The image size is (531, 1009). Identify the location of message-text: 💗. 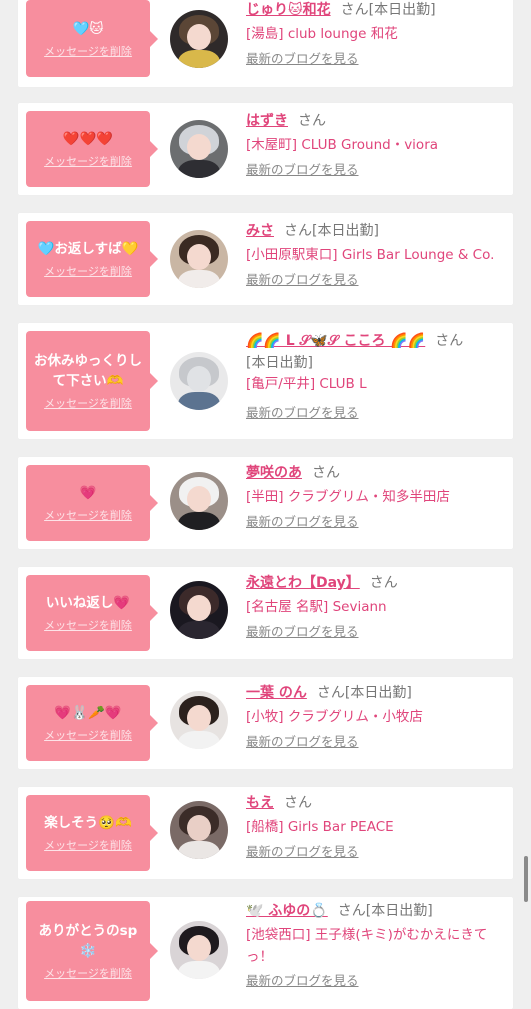
(88, 493).